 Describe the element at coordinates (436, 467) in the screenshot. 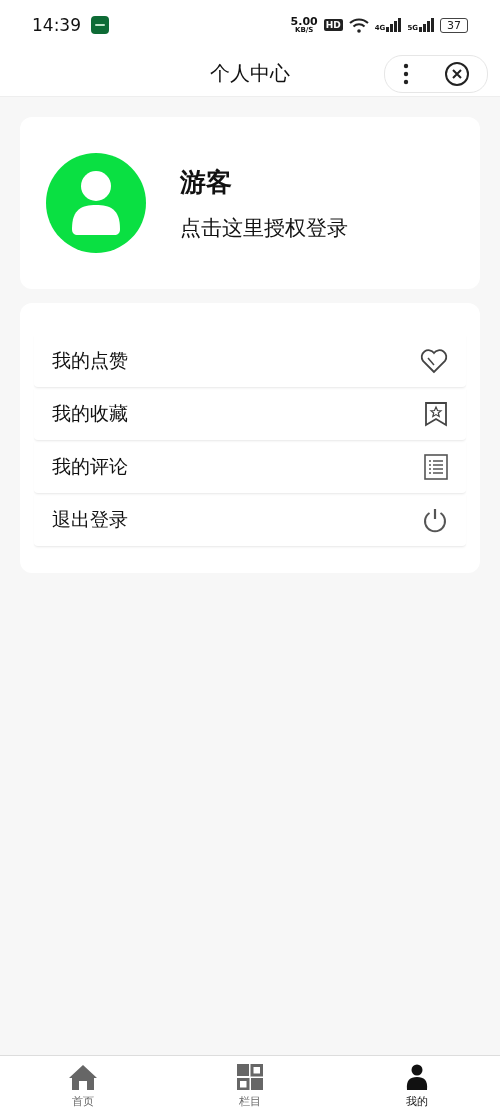

I see `list-icon` at that location.